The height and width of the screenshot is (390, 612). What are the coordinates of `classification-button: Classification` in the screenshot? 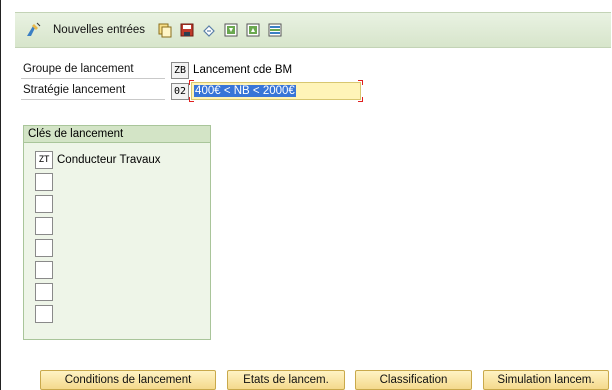 It's located at (413, 380).